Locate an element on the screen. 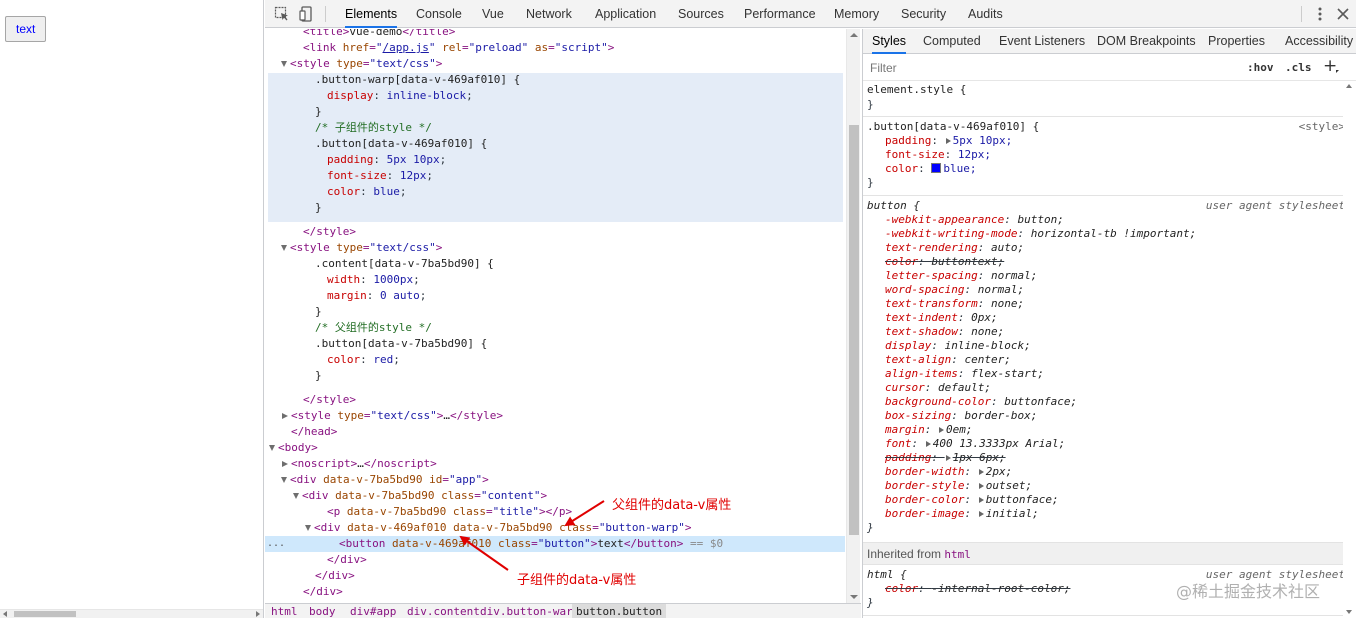 This screenshot has width=1356, height=618. styles-filter-input is located at coordinates (1052, 68).